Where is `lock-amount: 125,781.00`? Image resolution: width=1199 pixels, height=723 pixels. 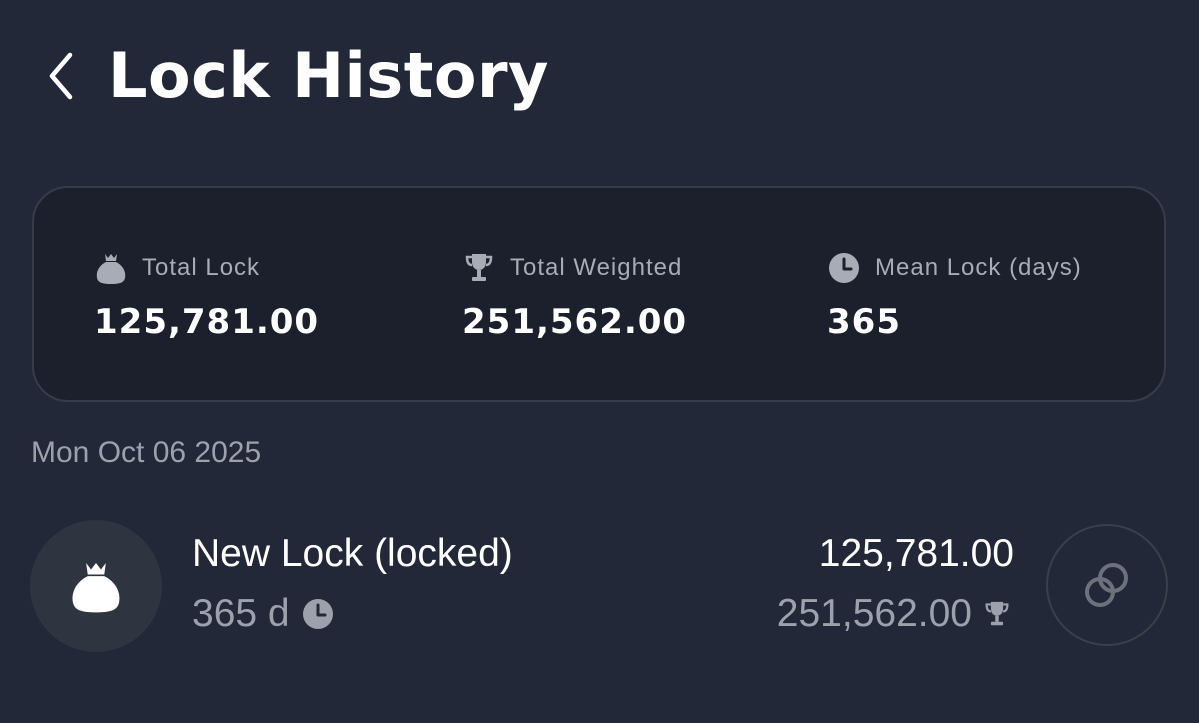
lock-amount: 125,781.00 is located at coordinates (916, 553).